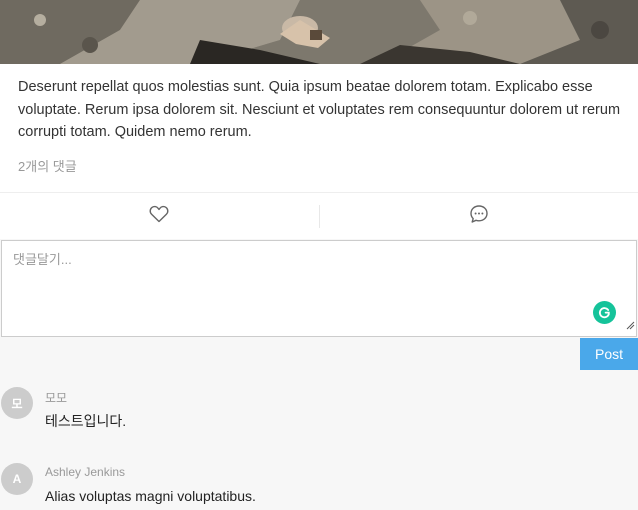 The image size is (638, 510). I want to click on heart-icon, so click(159, 216).